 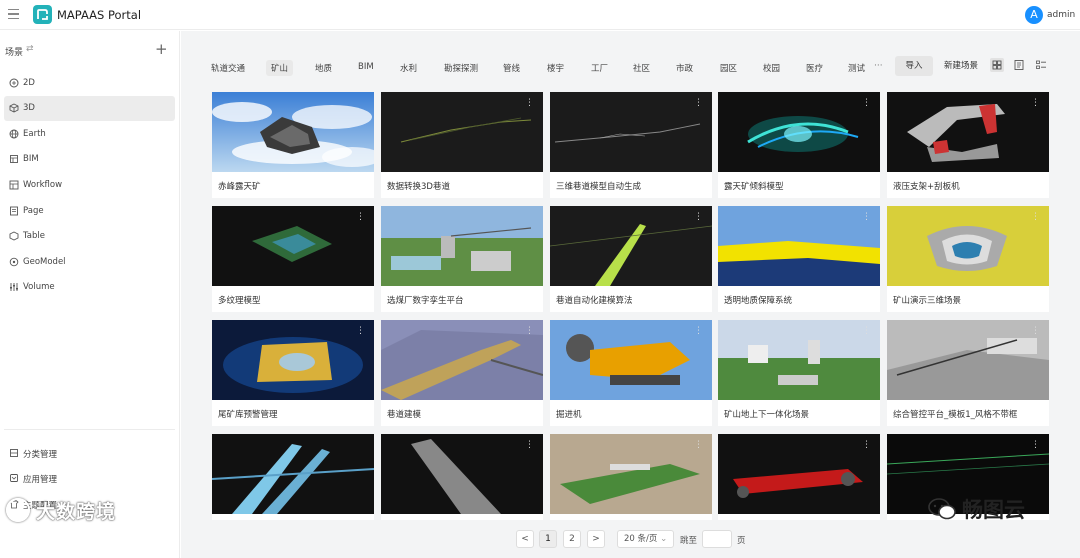 What do you see at coordinates (645, 539) in the screenshot?
I see `page-size-select: 20 条/页 ⌄` at bounding box center [645, 539].